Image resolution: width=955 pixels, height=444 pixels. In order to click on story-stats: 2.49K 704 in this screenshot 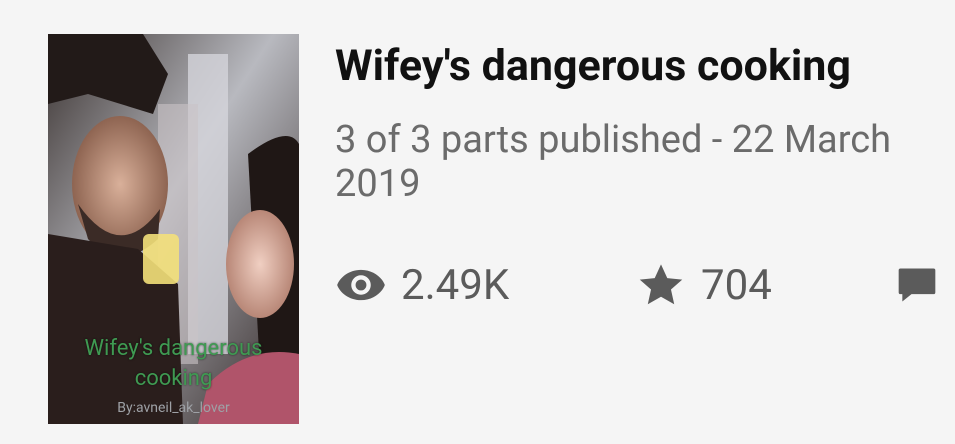, I will do `click(637, 285)`.